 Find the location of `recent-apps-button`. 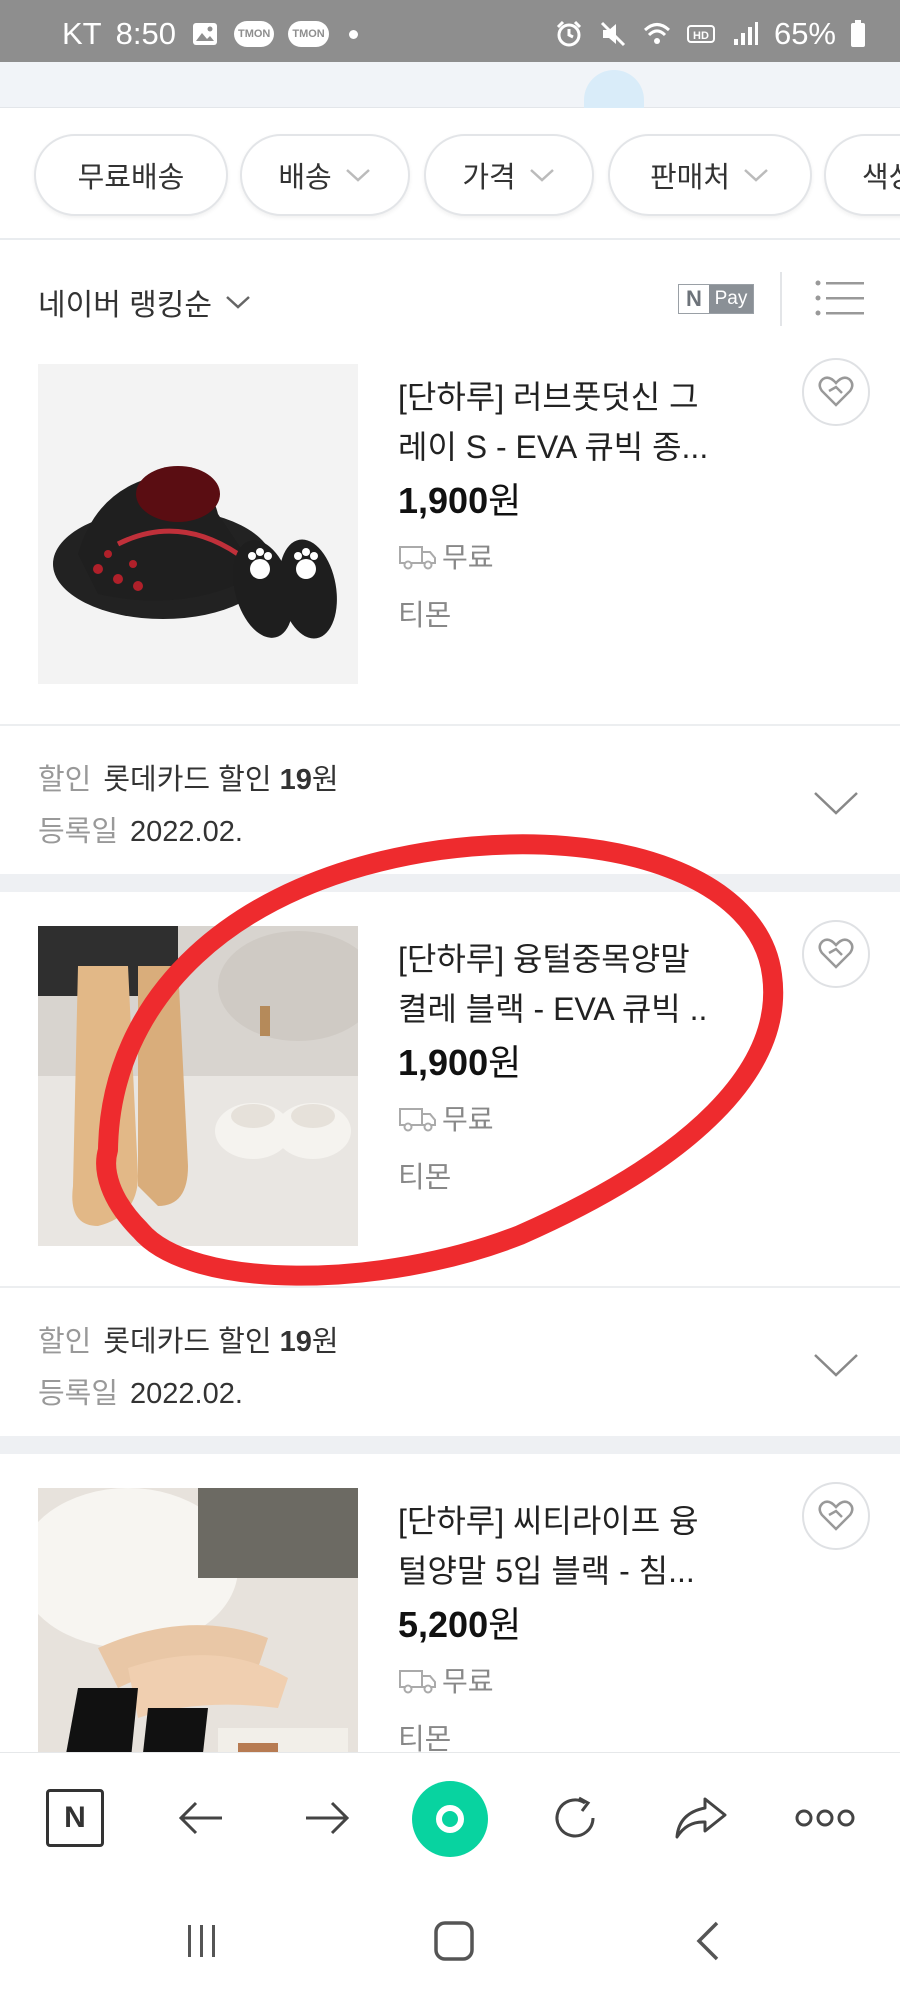

recent-apps-button is located at coordinates (202, 1941).